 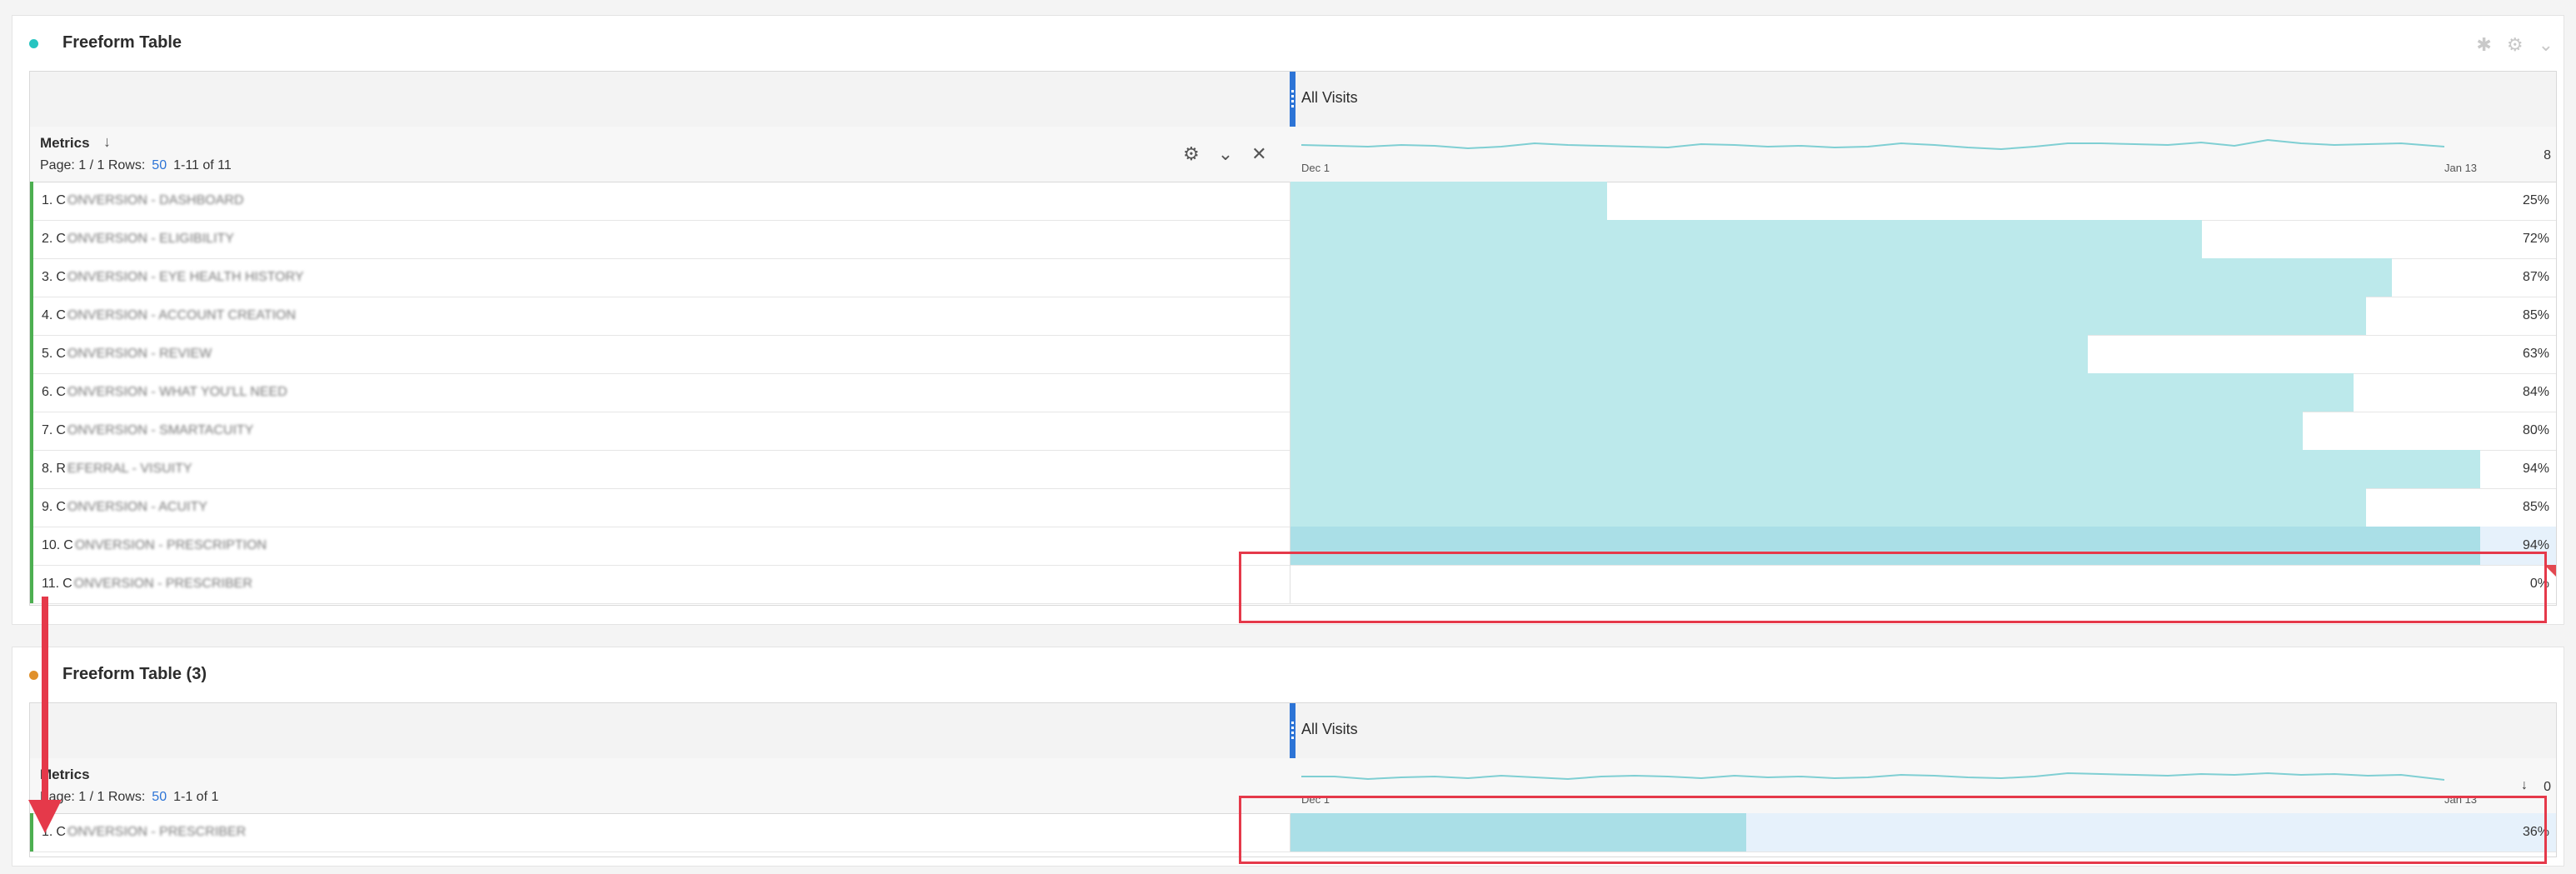 What do you see at coordinates (117, 469) in the screenshot?
I see `row-label: 8. R EFERRAL - VISUITY` at bounding box center [117, 469].